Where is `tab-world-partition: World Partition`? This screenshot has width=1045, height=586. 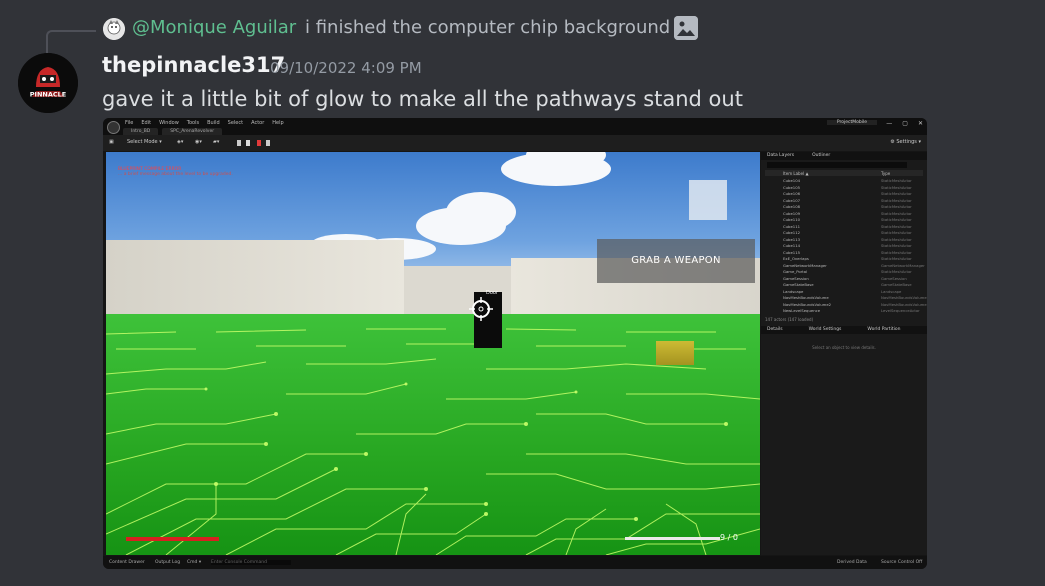
tab-world-partition: World Partition is located at coordinates (883, 330).